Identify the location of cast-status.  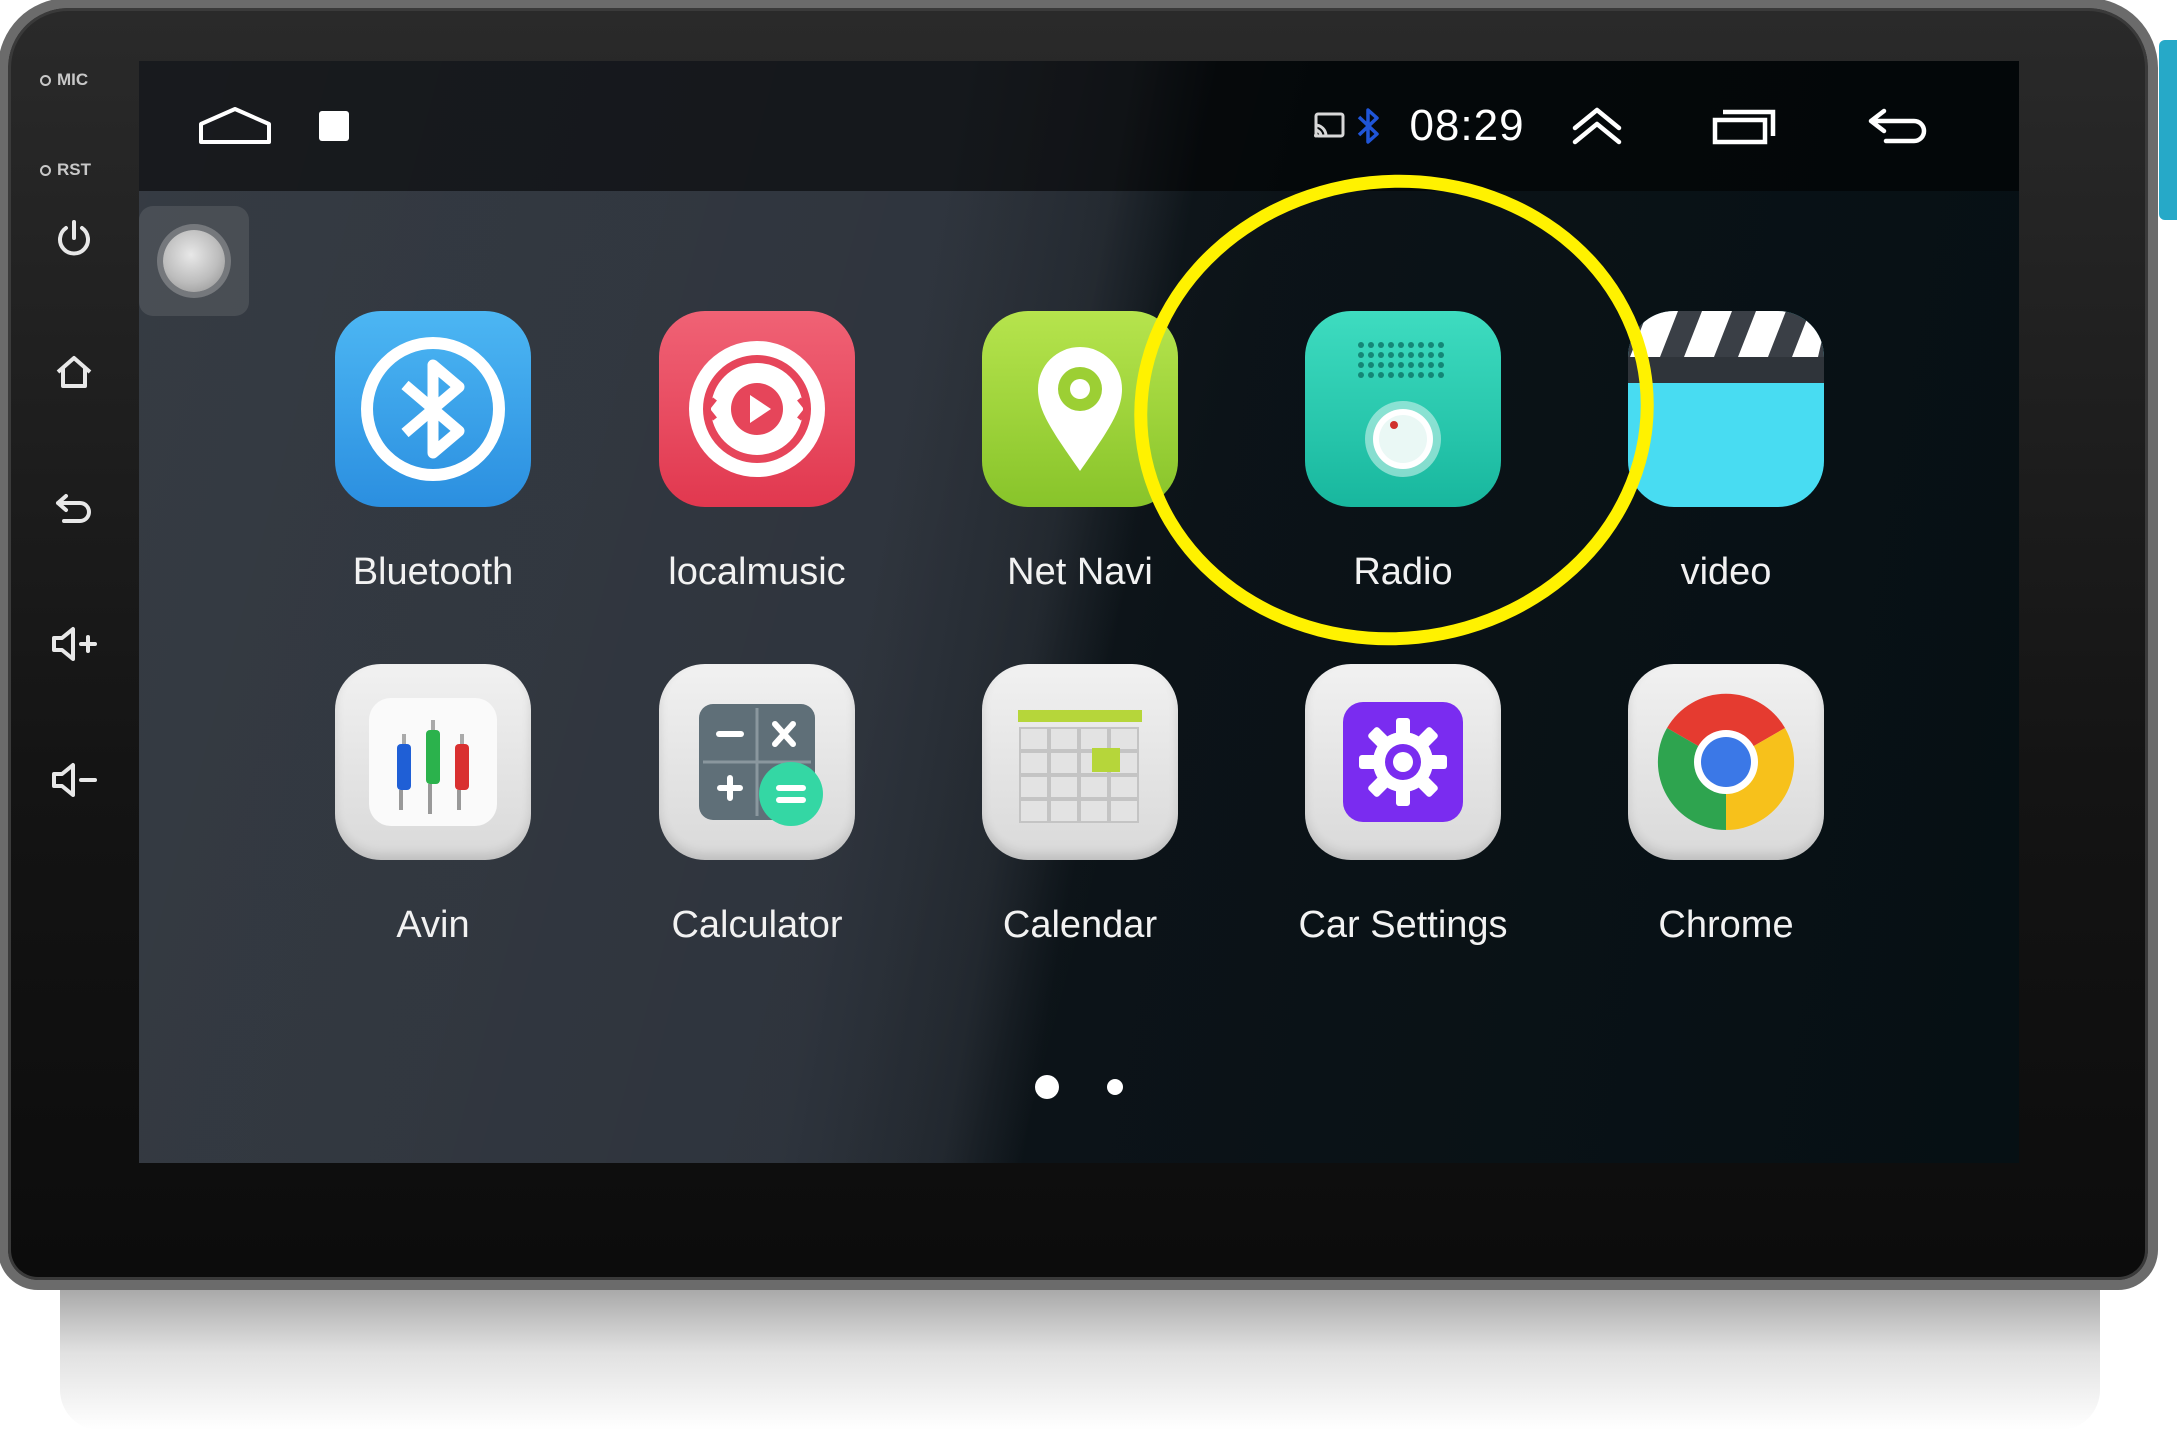
(1329, 126).